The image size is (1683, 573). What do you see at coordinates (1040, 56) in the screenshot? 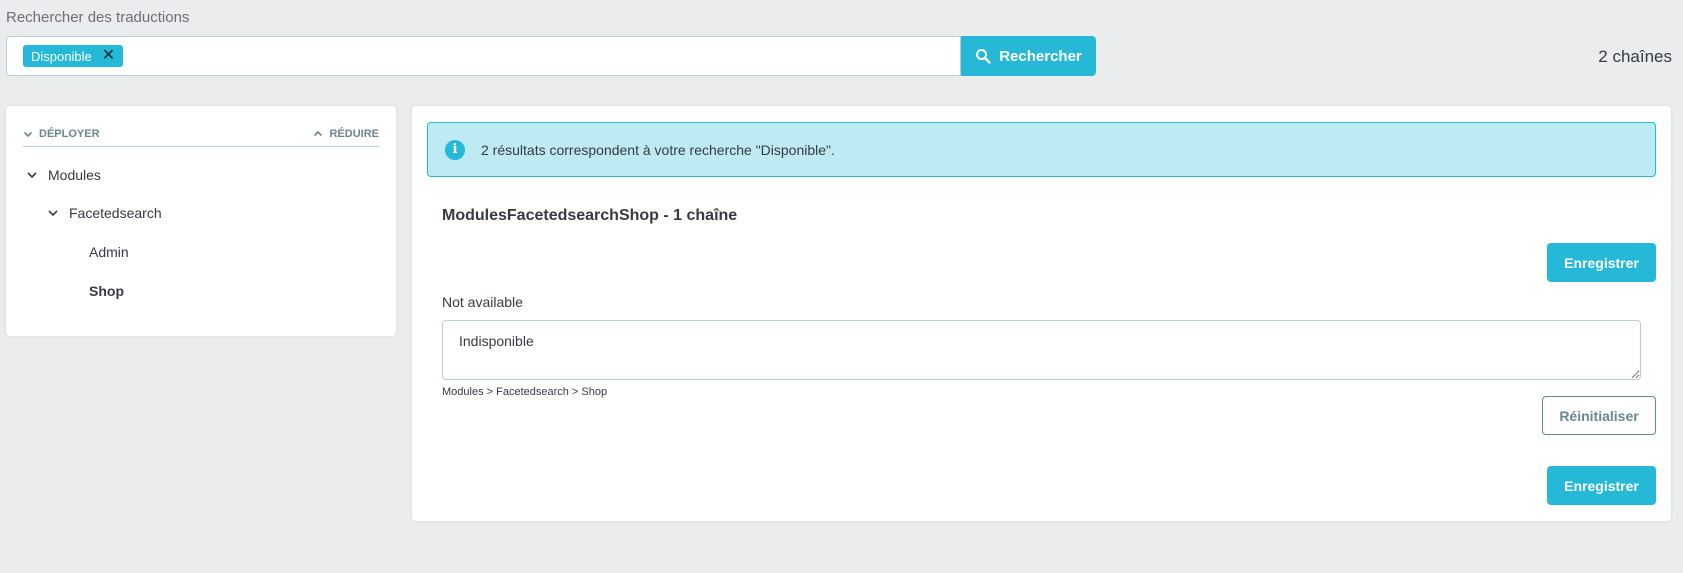
I see `search-button-label: Rechercher` at bounding box center [1040, 56].